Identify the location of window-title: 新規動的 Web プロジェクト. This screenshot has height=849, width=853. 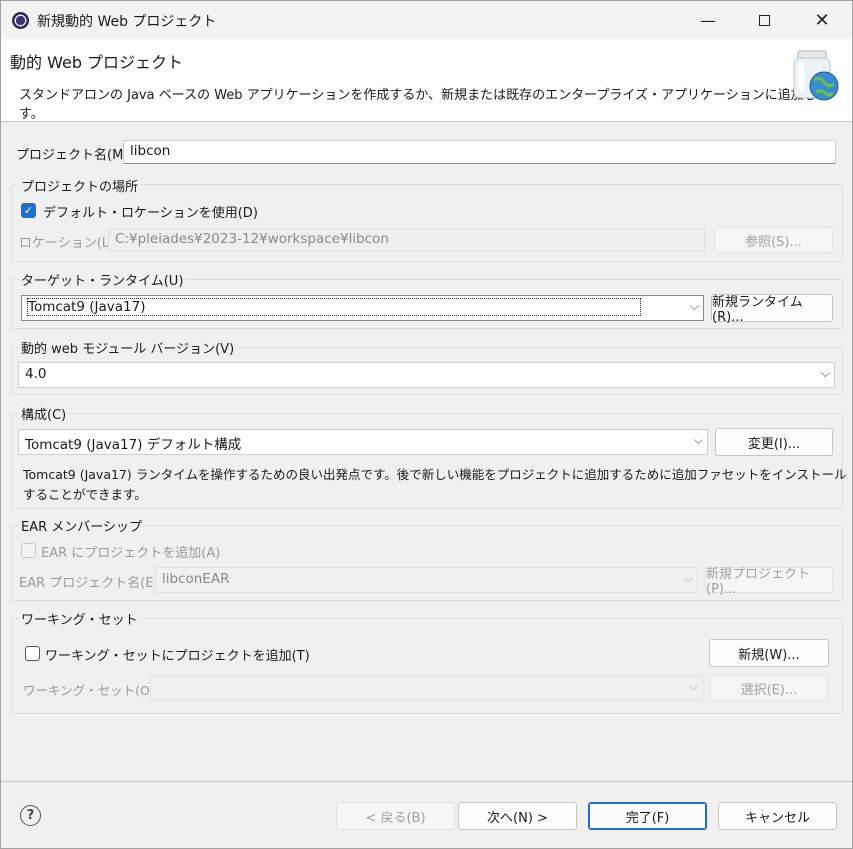
(127, 22).